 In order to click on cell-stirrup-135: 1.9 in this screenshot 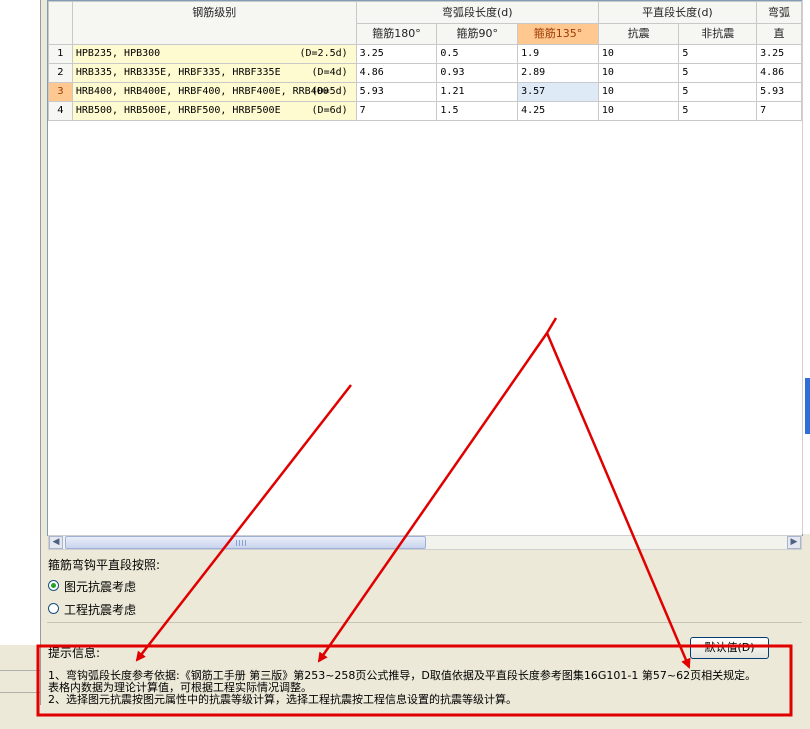, I will do `click(558, 54)`.